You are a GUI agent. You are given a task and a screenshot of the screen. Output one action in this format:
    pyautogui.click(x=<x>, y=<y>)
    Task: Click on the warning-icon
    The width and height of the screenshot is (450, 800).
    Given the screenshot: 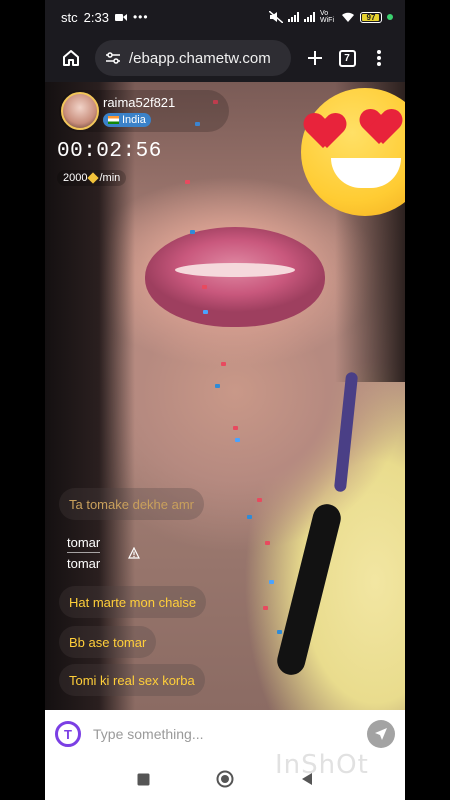 What is the action you would take?
    pyautogui.click(x=134, y=553)
    